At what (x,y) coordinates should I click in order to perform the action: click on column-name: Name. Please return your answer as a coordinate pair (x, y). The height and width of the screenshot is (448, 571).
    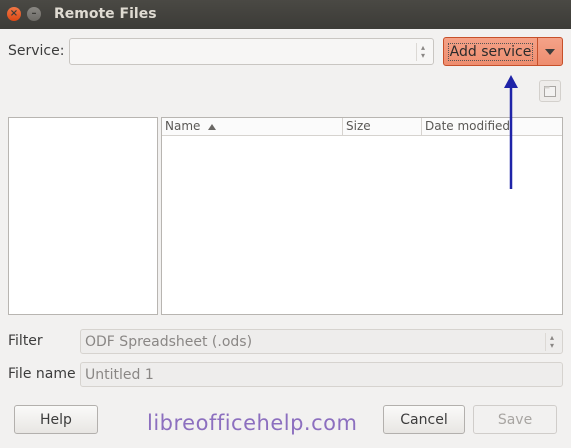
    Looking at the image, I should click on (252, 127).